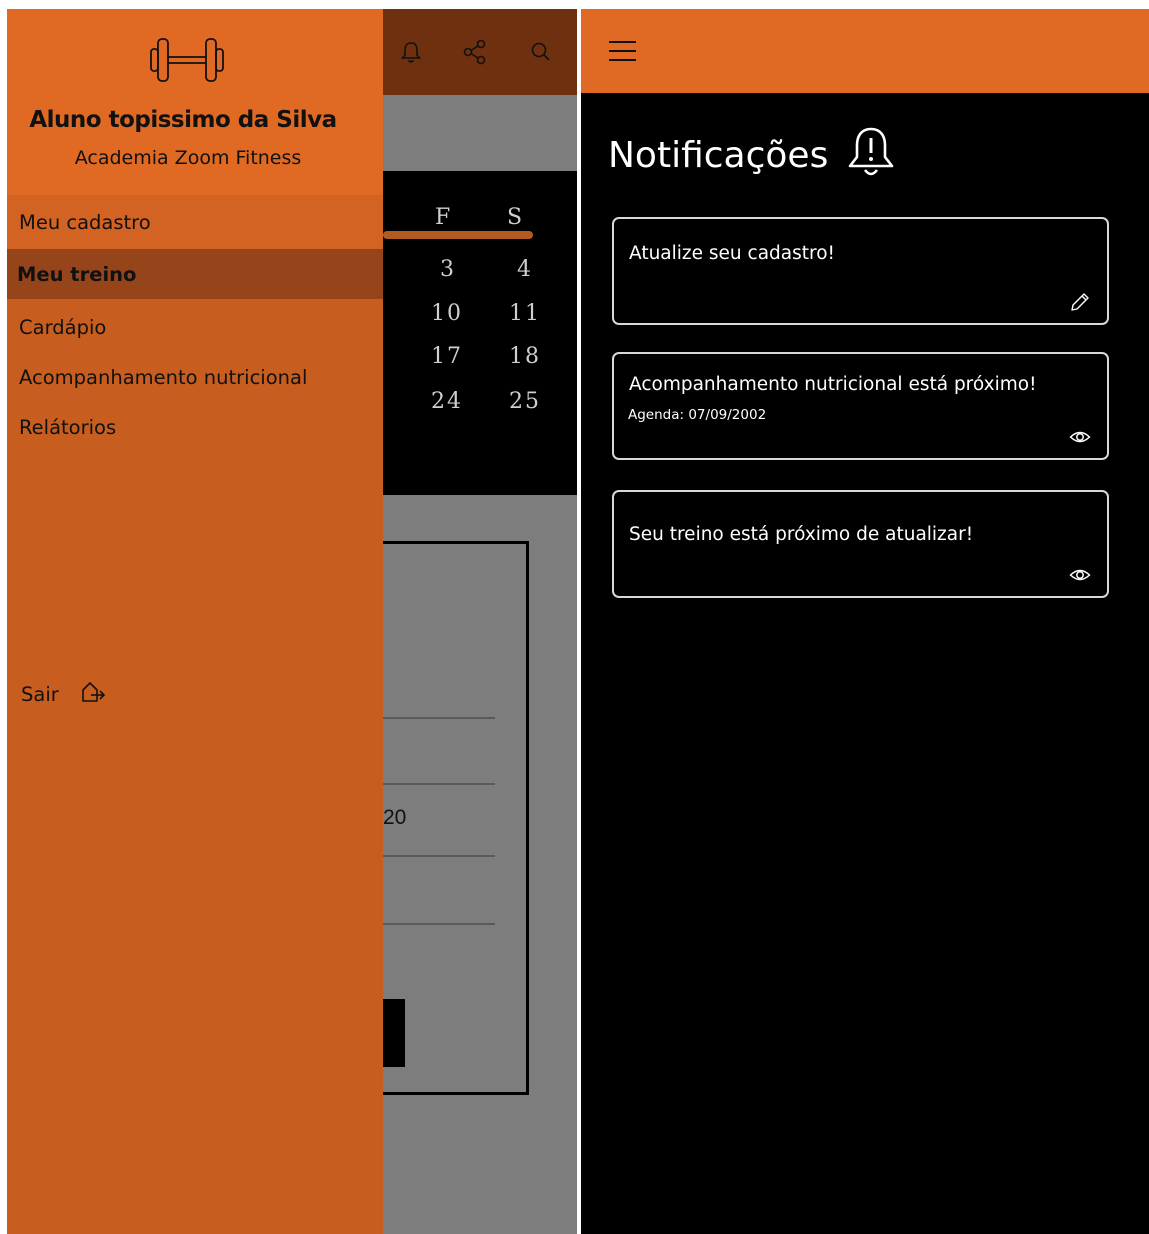 This screenshot has height=1234, width=1149. What do you see at coordinates (447, 356) in the screenshot?
I see `calendar-day: 17` at bounding box center [447, 356].